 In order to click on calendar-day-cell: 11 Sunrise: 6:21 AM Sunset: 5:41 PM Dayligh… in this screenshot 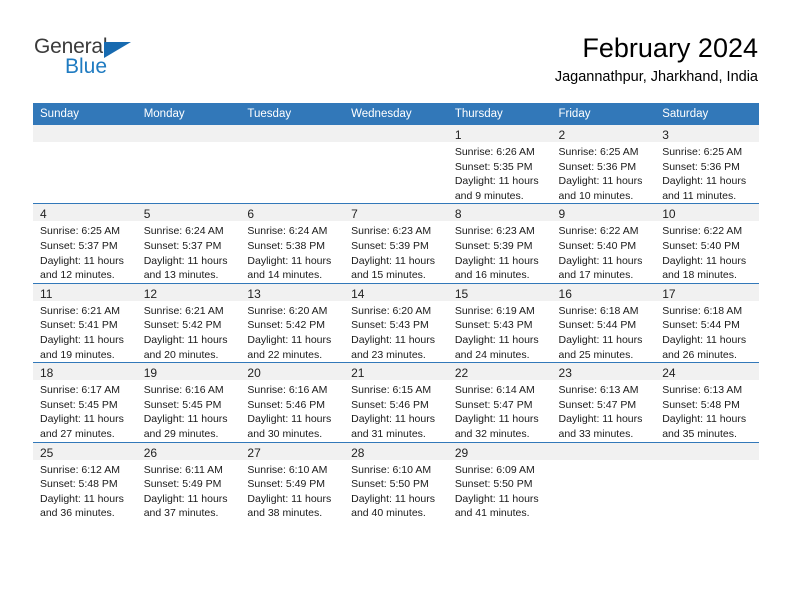, I will do `click(85, 322)`.